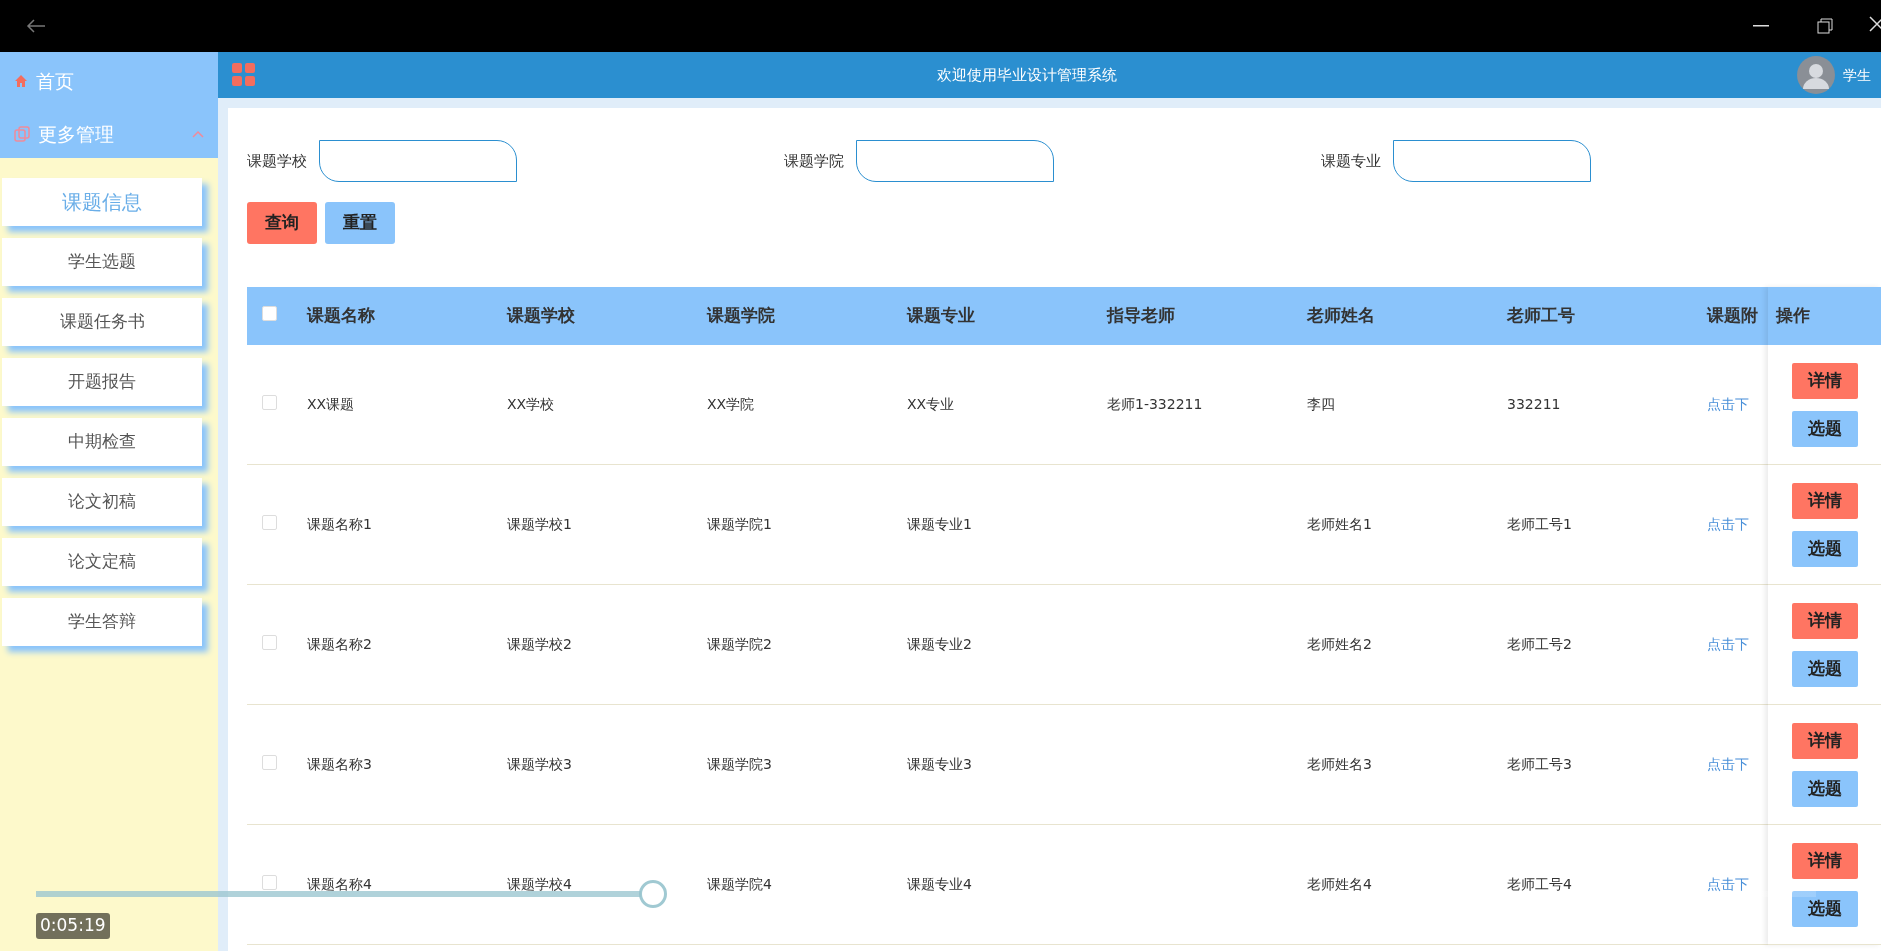  What do you see at coordinates (1732, 315) in the screenshot?
I see `column-header: 课题附` at bounding box center [1732, 315].